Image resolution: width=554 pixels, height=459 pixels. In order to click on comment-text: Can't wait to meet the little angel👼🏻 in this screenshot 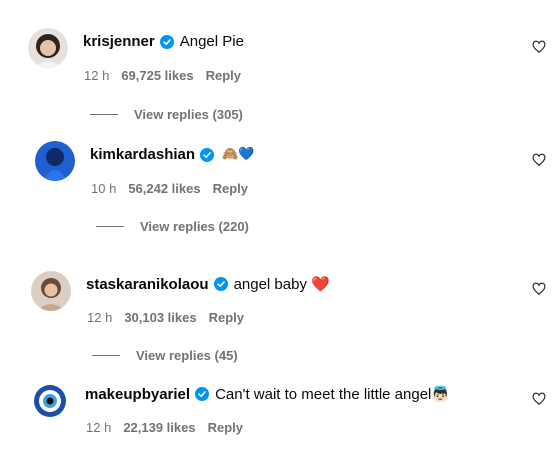, I will do `click(333, 394)`.